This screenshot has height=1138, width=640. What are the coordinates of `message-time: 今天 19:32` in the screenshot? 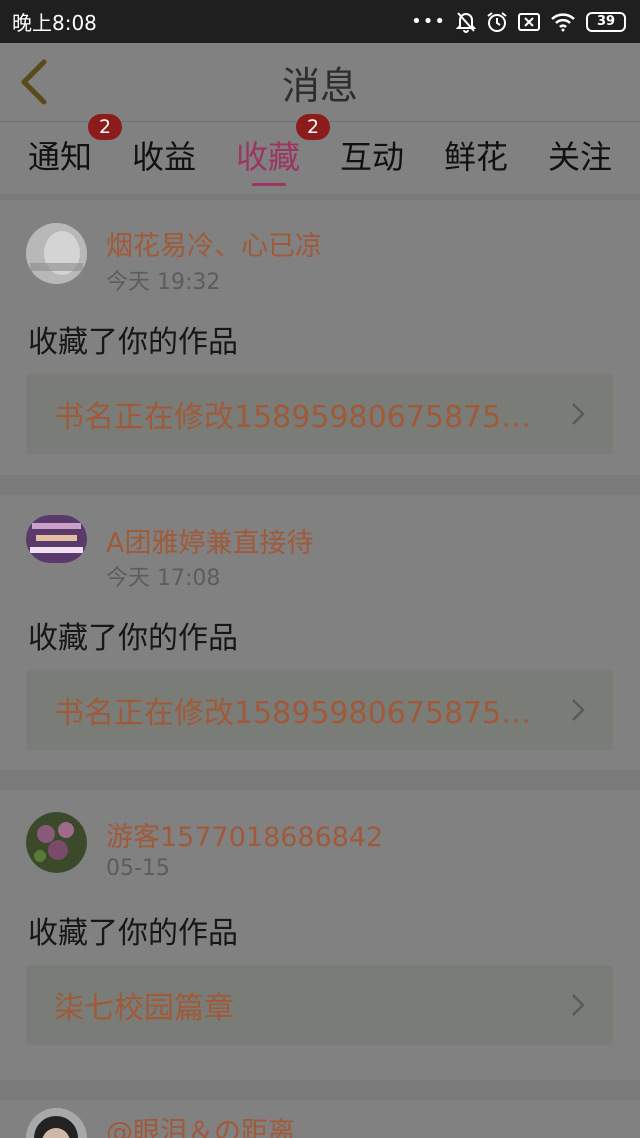 It's located at (163, 282).